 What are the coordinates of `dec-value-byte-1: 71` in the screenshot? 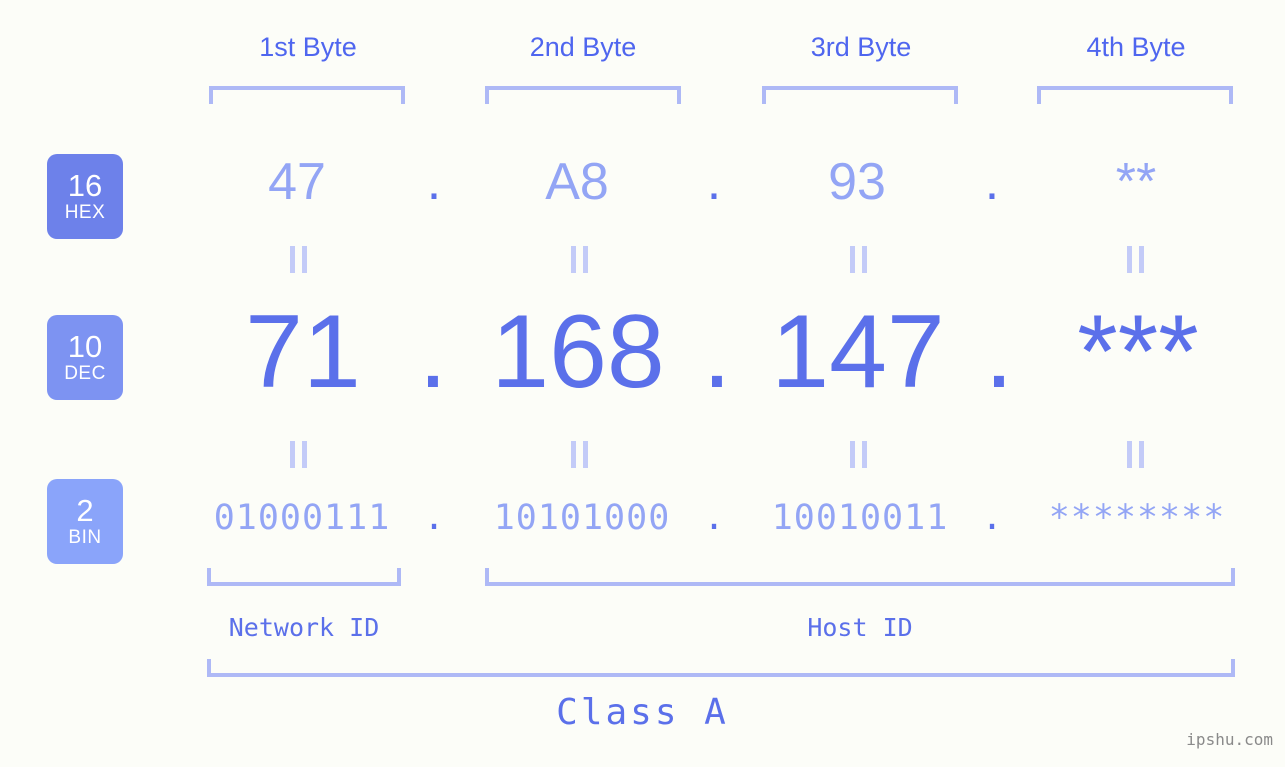 It's located at (303, 352).